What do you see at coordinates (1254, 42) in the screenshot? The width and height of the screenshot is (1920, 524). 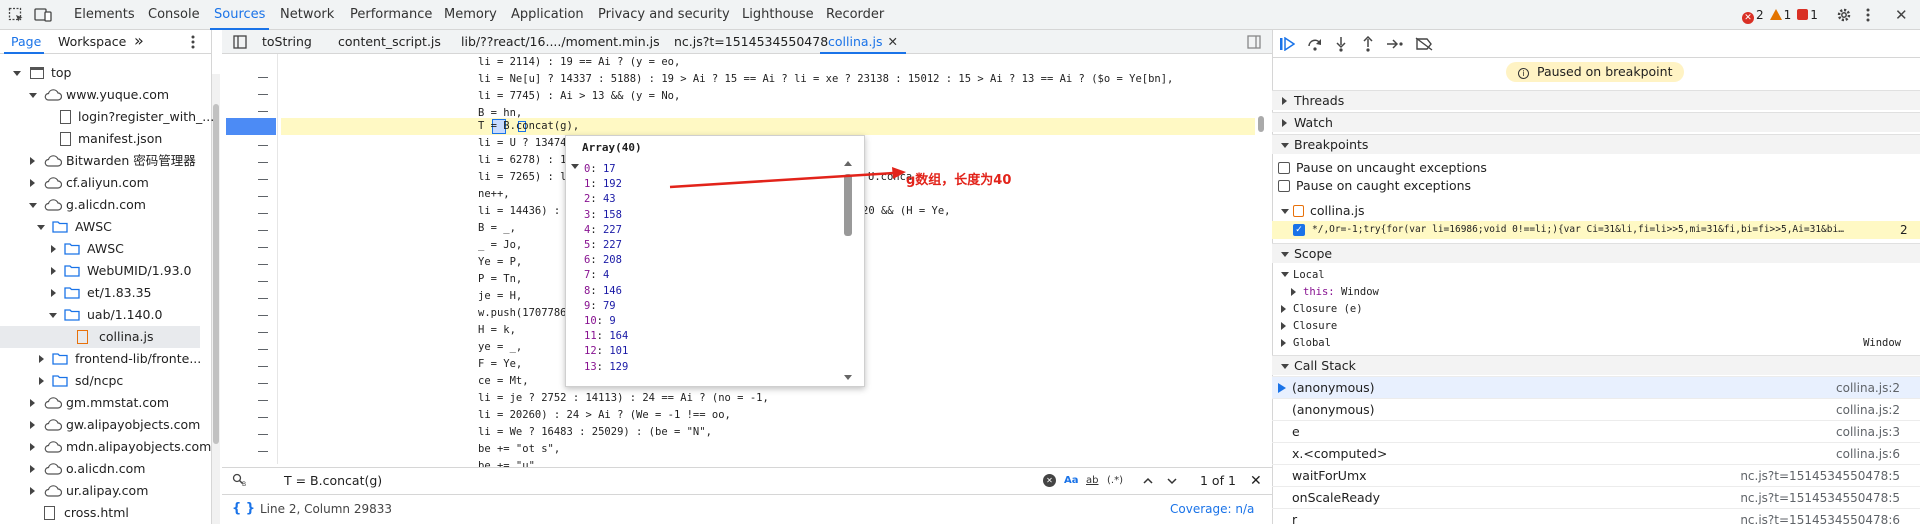 I see `toggle-debugger-icon` at bounding box center [1254, 42].